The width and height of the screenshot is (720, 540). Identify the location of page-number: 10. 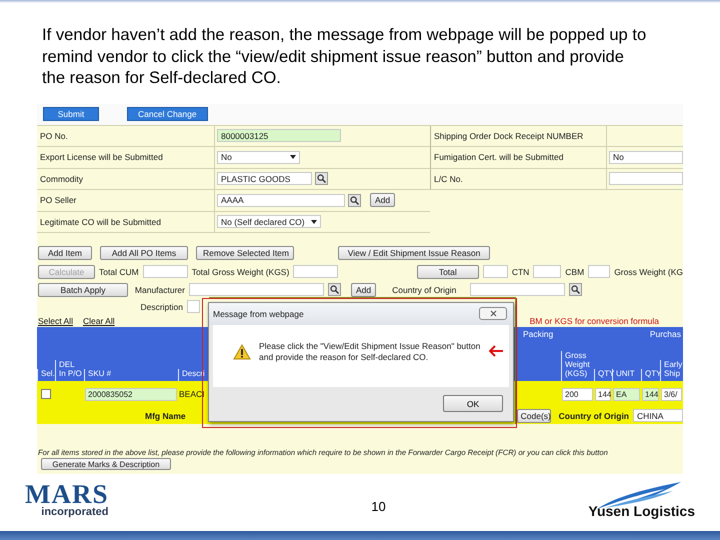
(378, 506).